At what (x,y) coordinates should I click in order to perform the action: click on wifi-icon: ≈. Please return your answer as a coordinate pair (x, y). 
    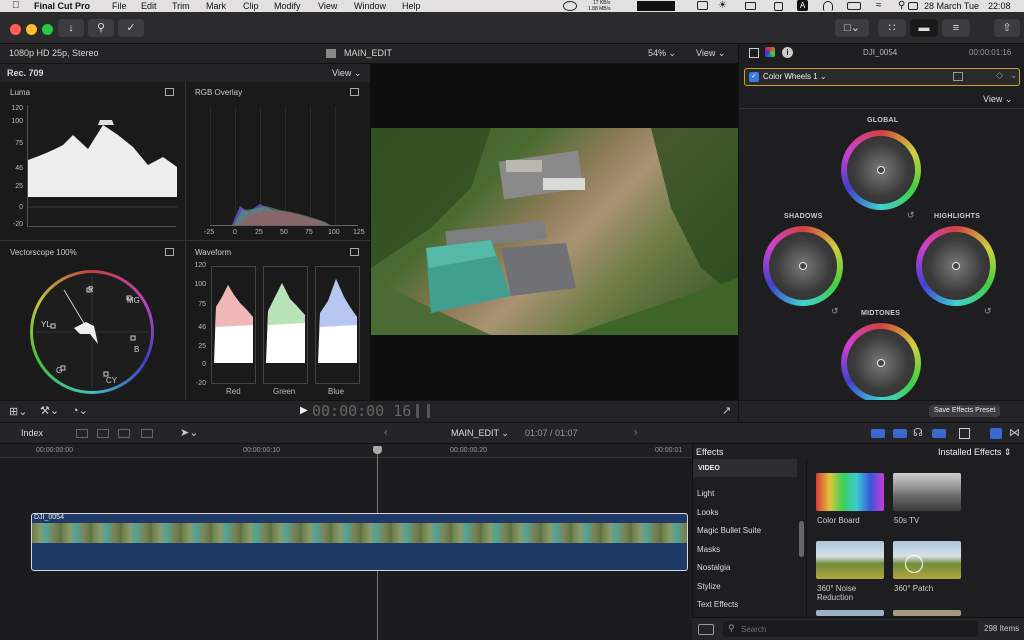
    Looking at the image, I should click on (879, 6).